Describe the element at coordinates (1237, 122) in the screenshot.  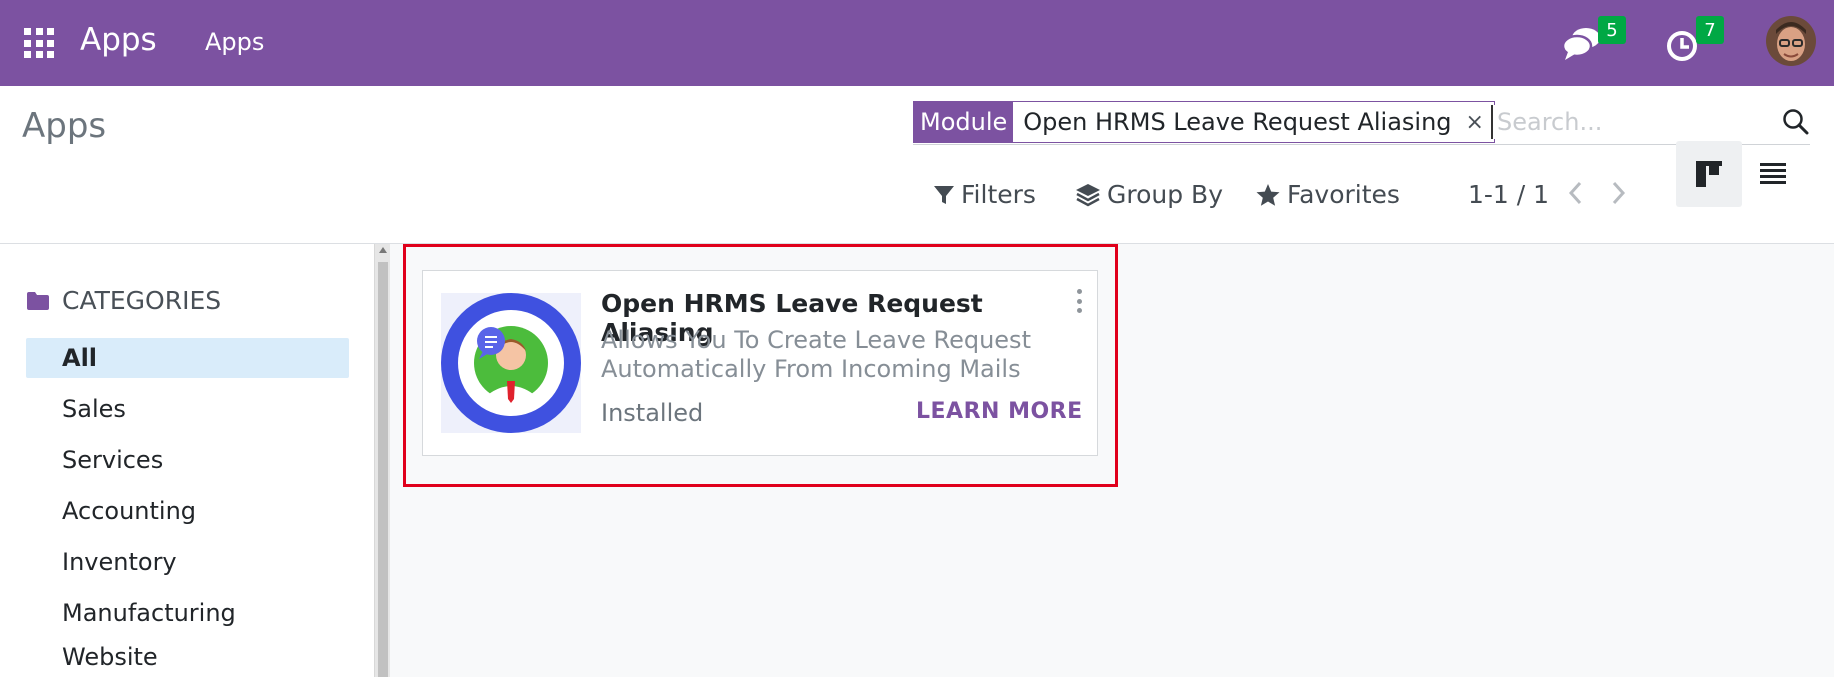
I see `facet-value-text: Open HRMS Leave Request Aliasing` at that location.